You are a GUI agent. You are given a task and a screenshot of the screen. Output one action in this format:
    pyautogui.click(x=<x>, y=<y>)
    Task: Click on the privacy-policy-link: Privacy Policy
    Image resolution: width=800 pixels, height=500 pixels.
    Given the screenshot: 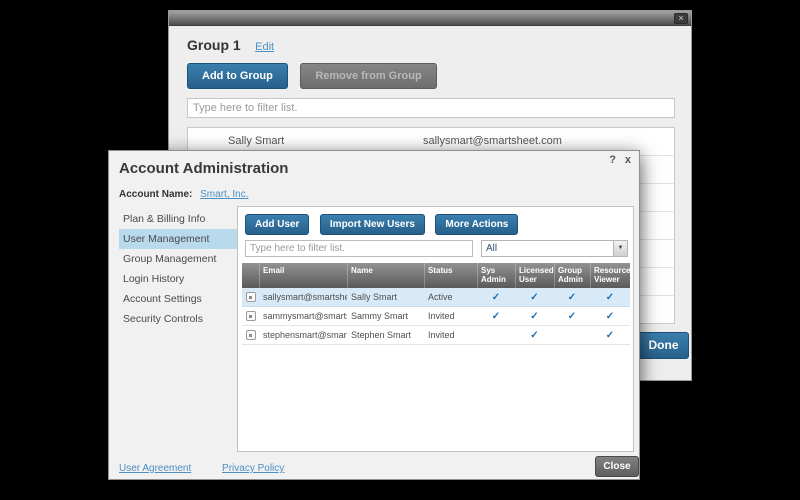 What is the action you would take?
    pyautogui.click(x=253, y=468)
    